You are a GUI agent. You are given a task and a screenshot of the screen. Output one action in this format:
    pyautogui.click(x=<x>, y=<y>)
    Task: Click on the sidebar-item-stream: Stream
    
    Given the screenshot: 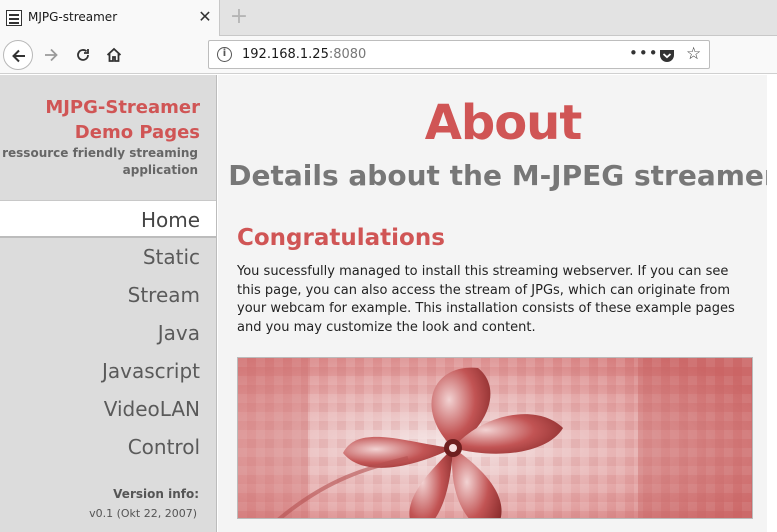 What is the action you would take?
    pyautogui.click(x=108, y=295)
    